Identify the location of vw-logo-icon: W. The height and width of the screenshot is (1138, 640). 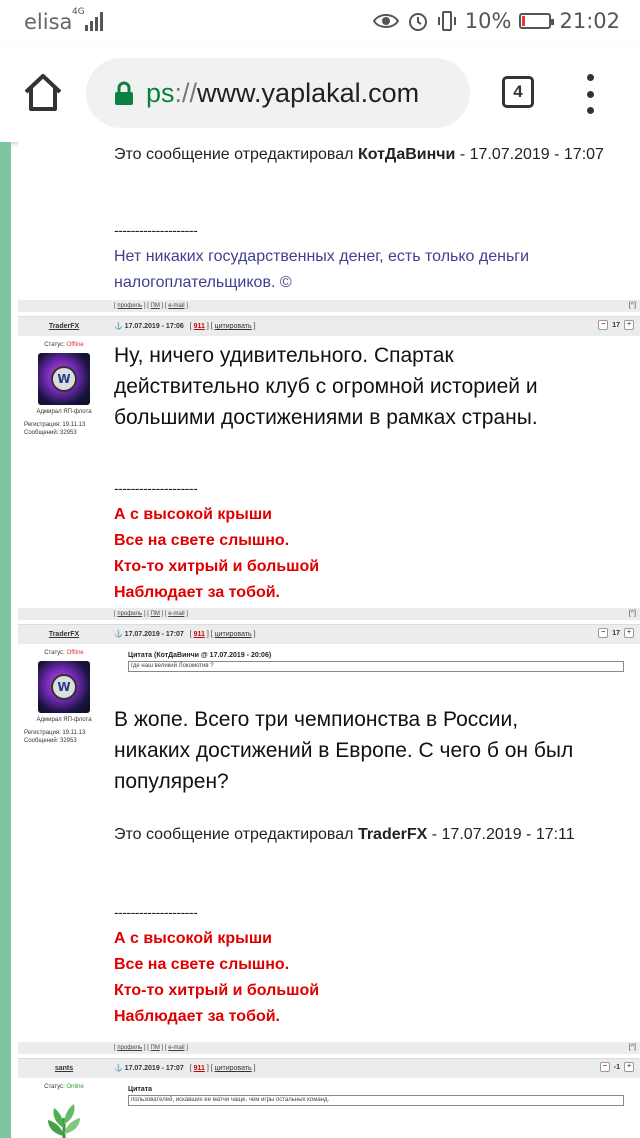
(64, 379).